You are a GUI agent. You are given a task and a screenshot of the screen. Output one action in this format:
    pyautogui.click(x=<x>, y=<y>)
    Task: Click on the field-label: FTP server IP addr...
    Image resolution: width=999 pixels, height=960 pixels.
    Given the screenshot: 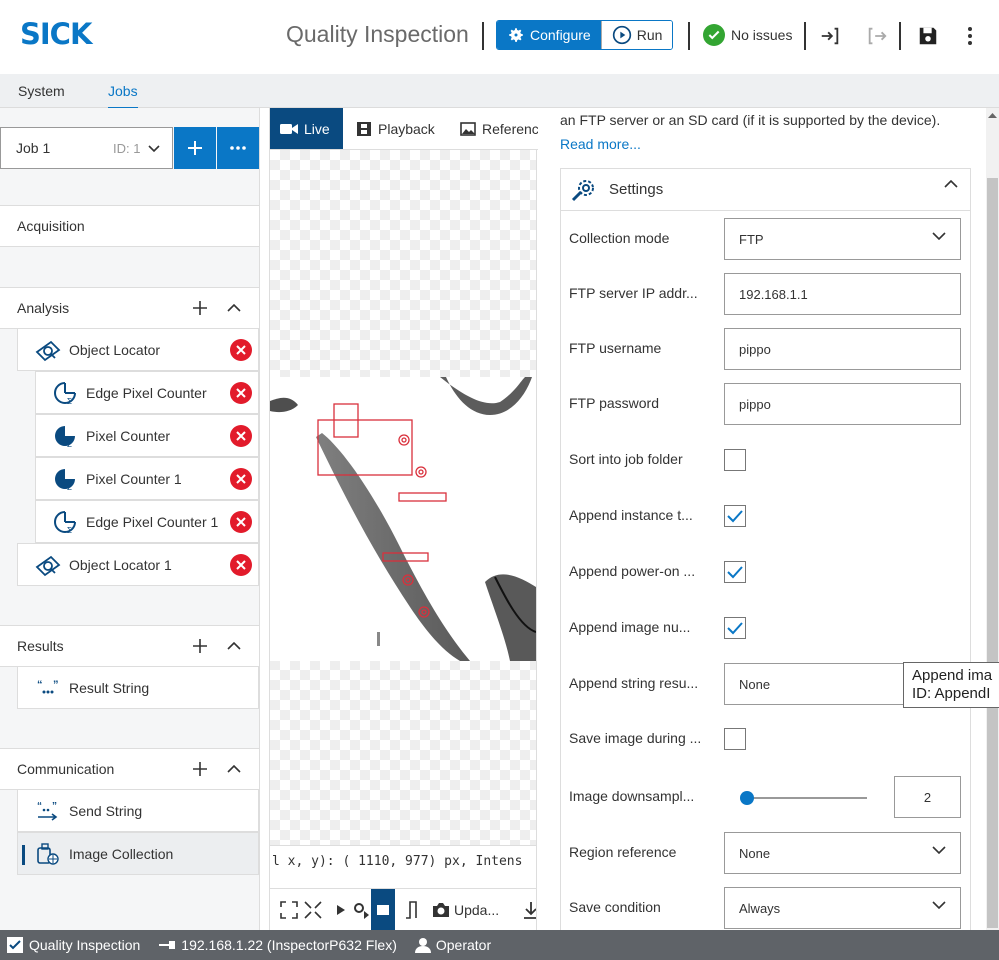 What is the action you would take?
    pyautogui.click(x=633, y=293)
    